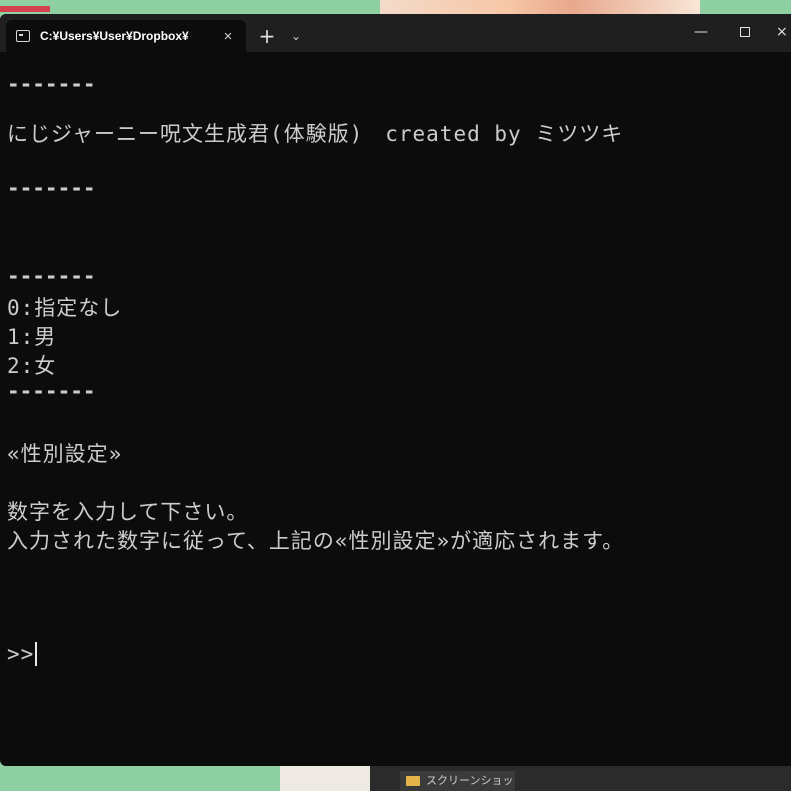 Image resolution: width=791 pixels, height=791 pixels. What do you see at coordinates (65, 454) in the screenshot?
I see `section-title: «性別設定»` at bounding box center [65, 454].